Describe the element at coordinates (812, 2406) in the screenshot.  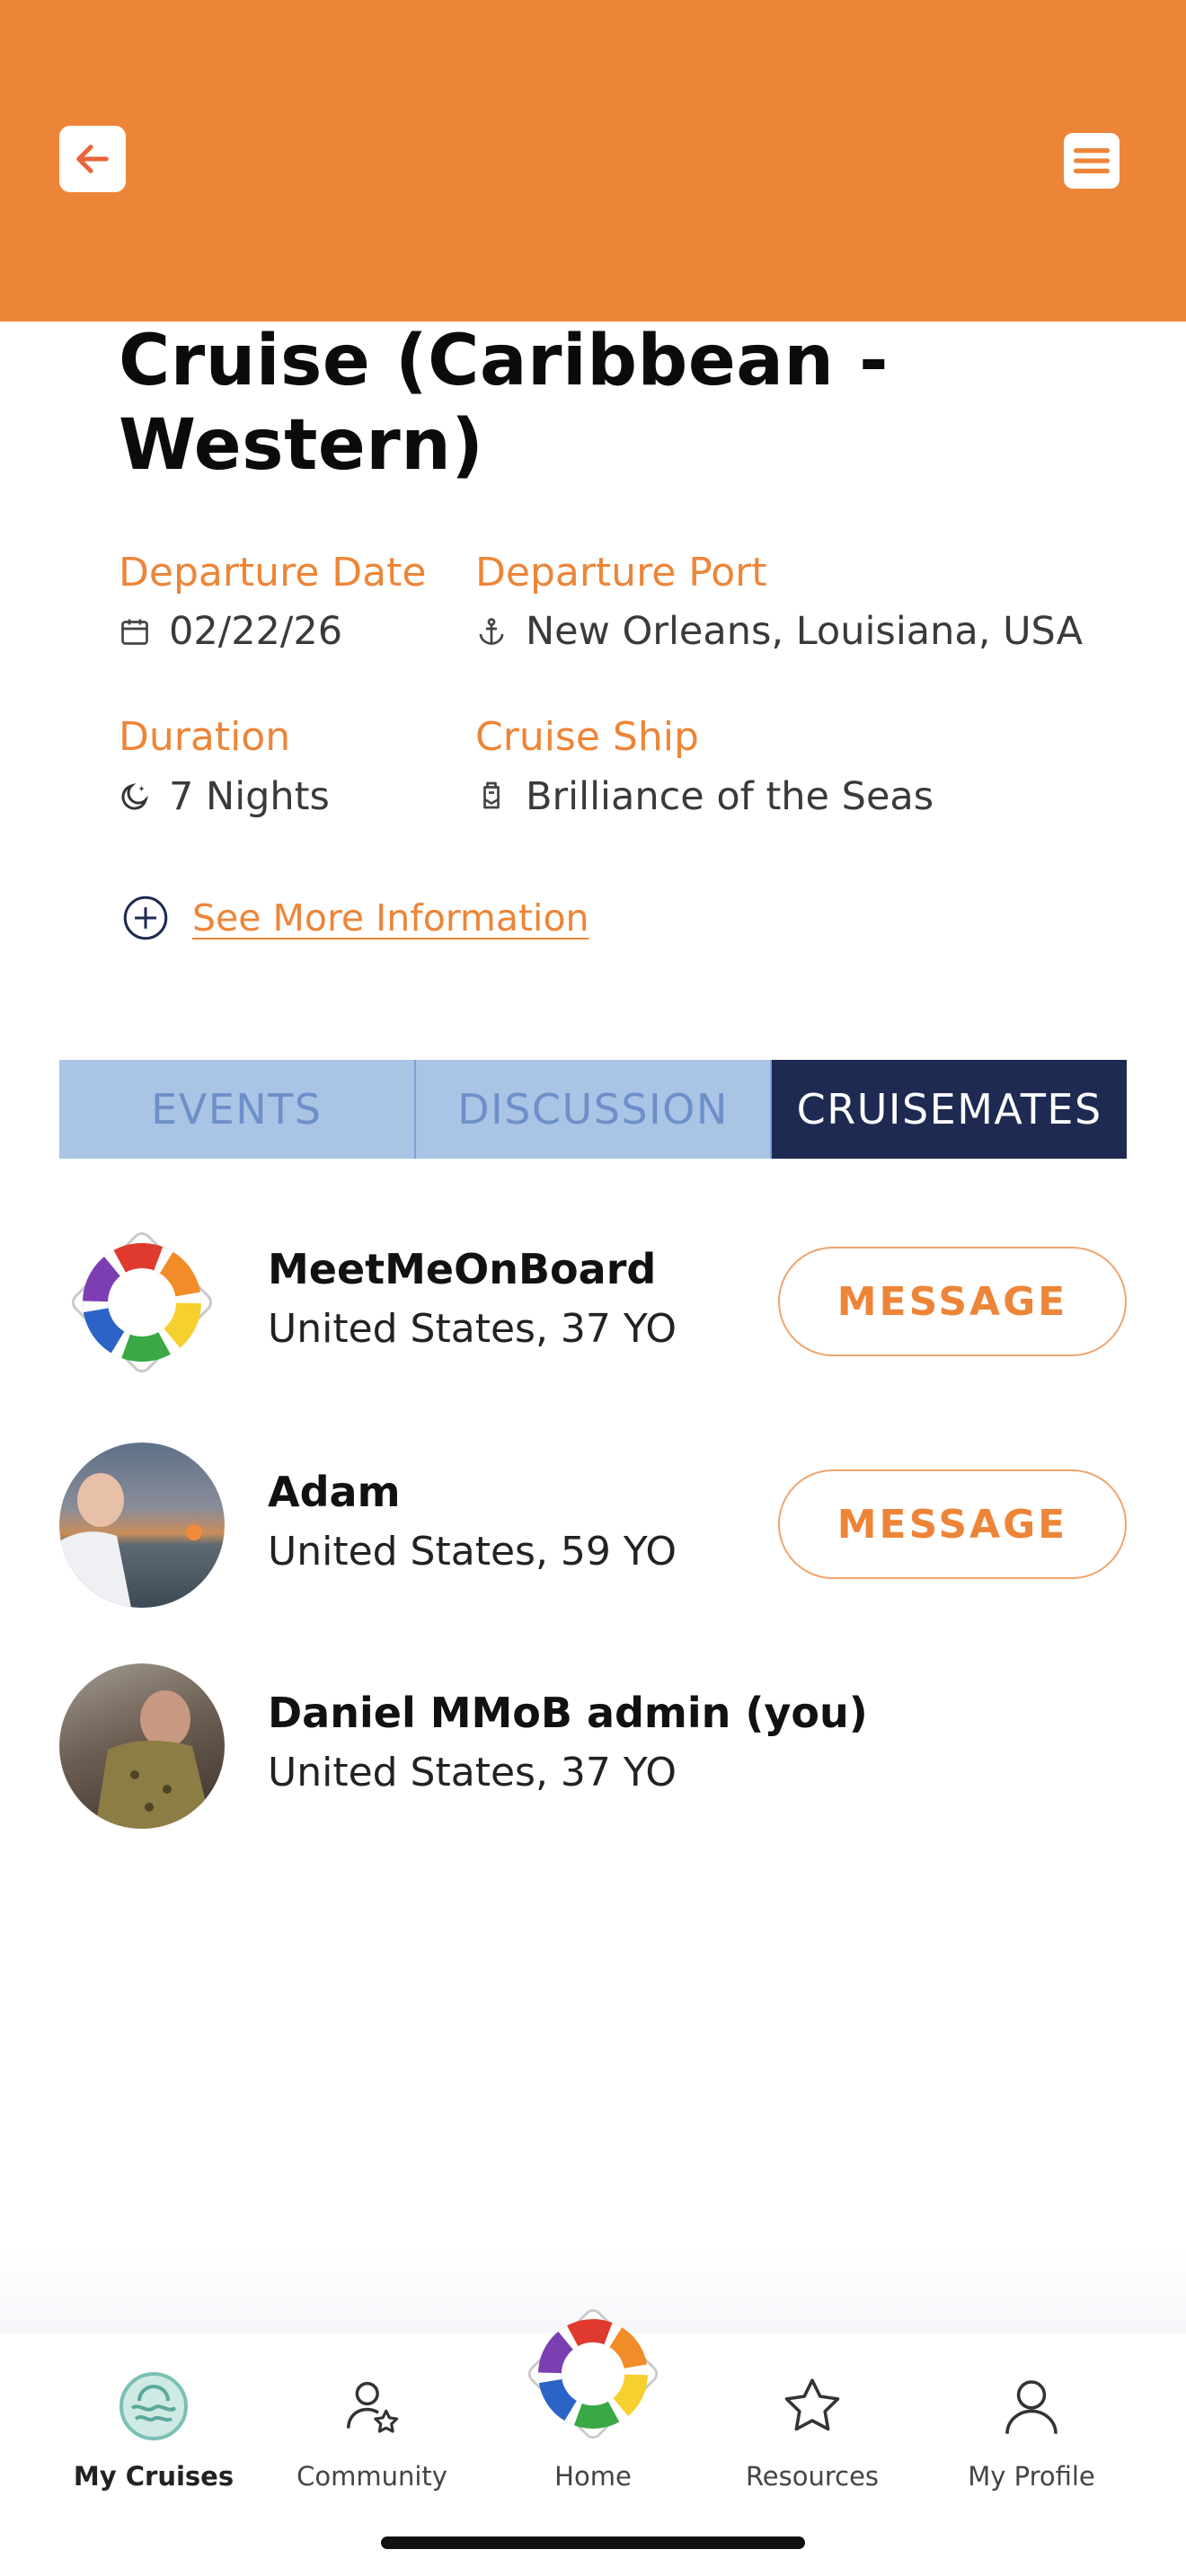
I see `star-icon` at that location.